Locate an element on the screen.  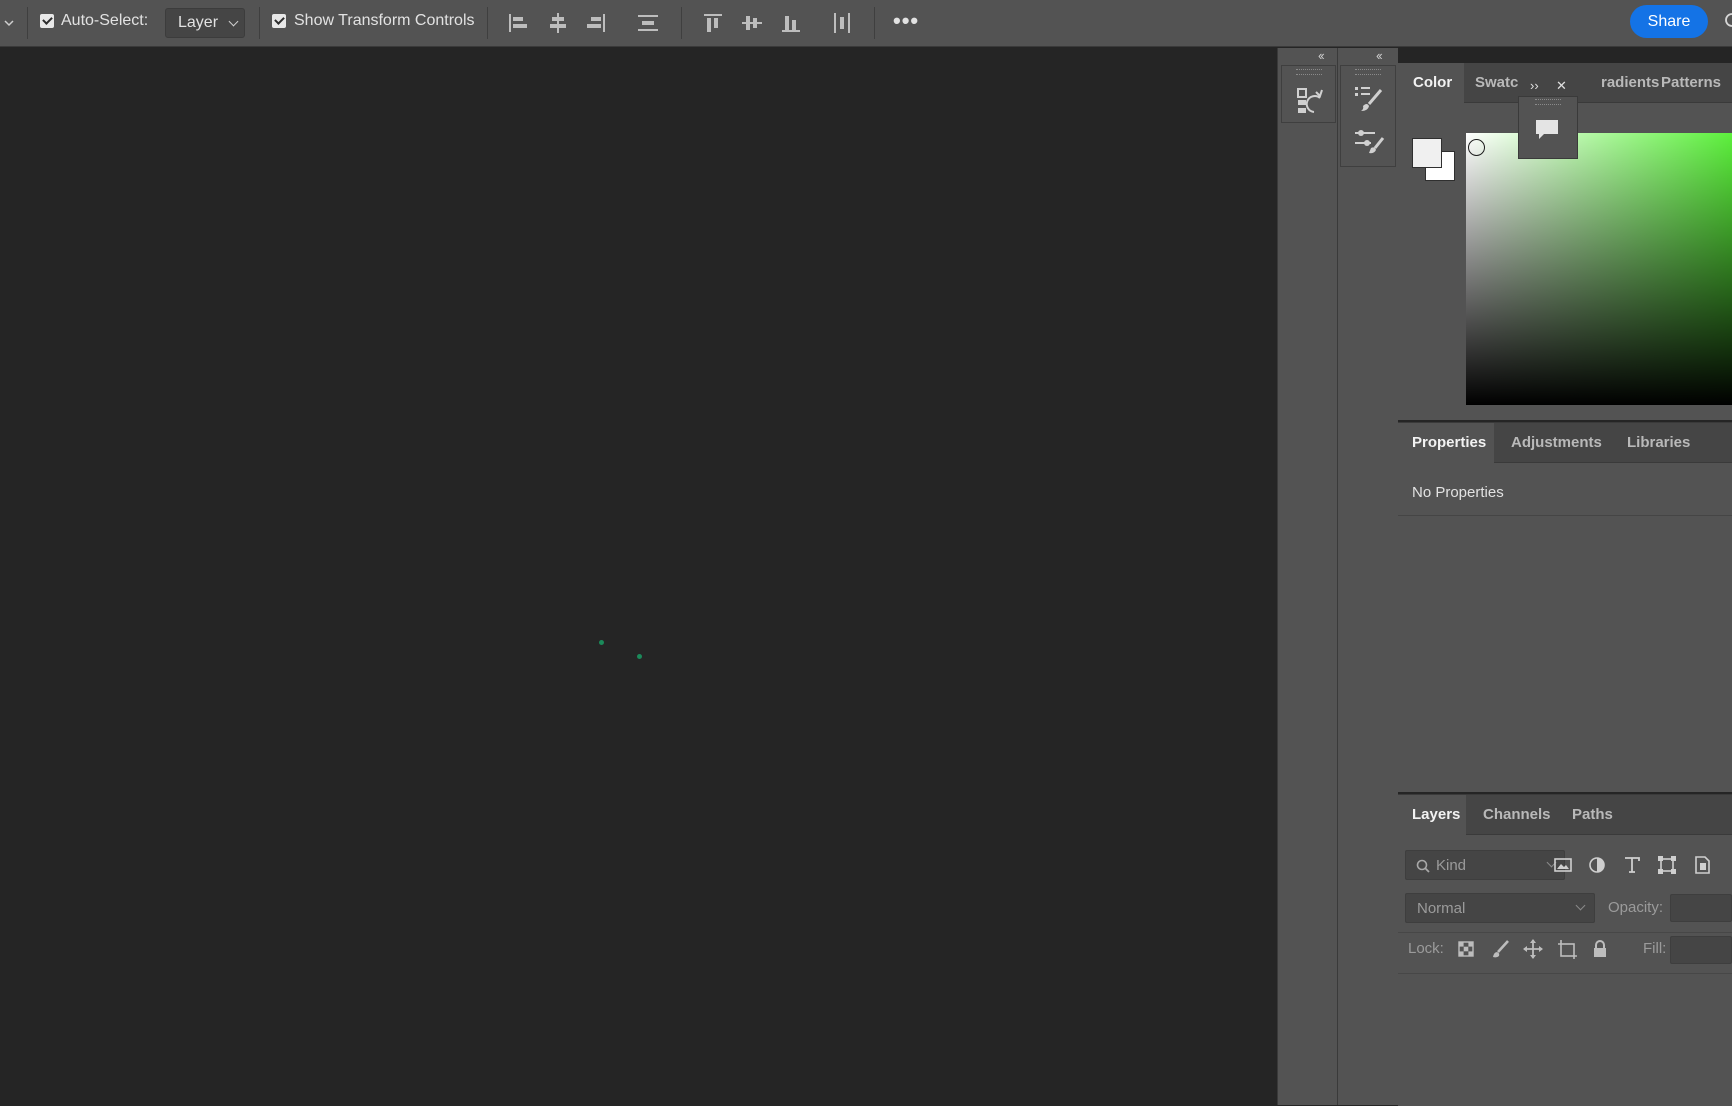
fill-label: Fill: is located at coordinates (1655, 948).